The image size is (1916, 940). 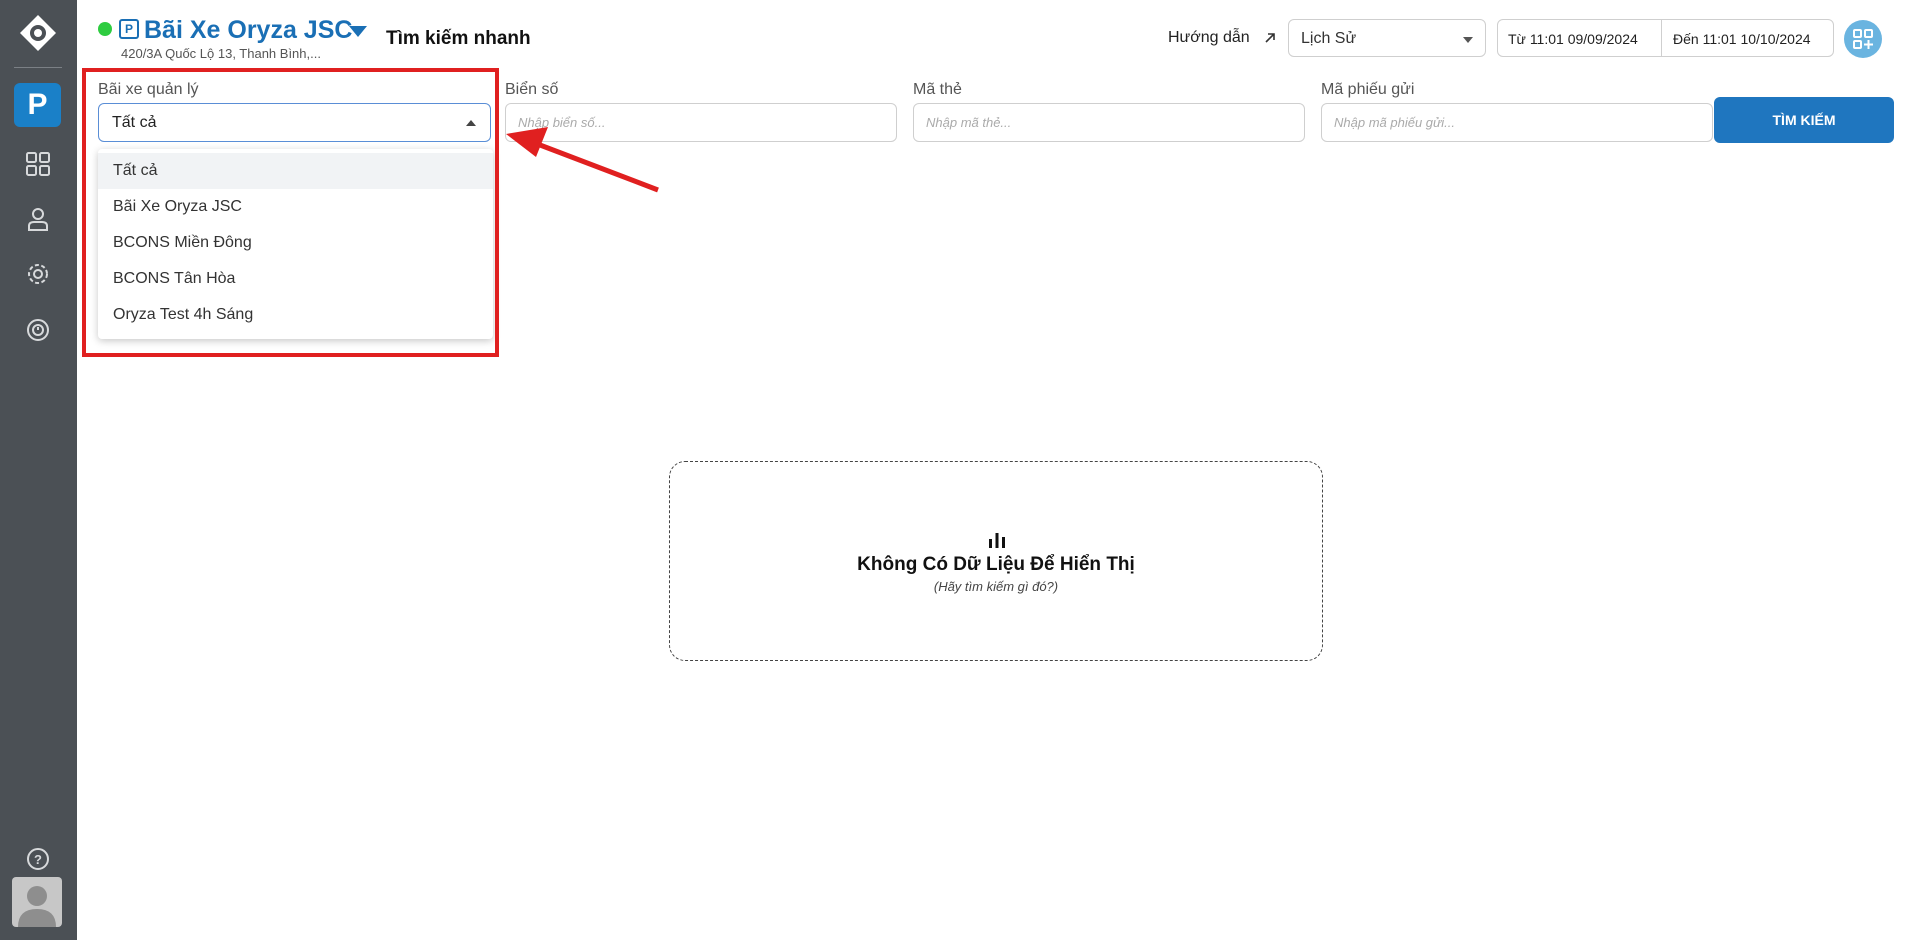 What do you see at coordinates (532, 89) in the screenshot?
I see `plate-label: Biển số` at bounding box center [532, 89].